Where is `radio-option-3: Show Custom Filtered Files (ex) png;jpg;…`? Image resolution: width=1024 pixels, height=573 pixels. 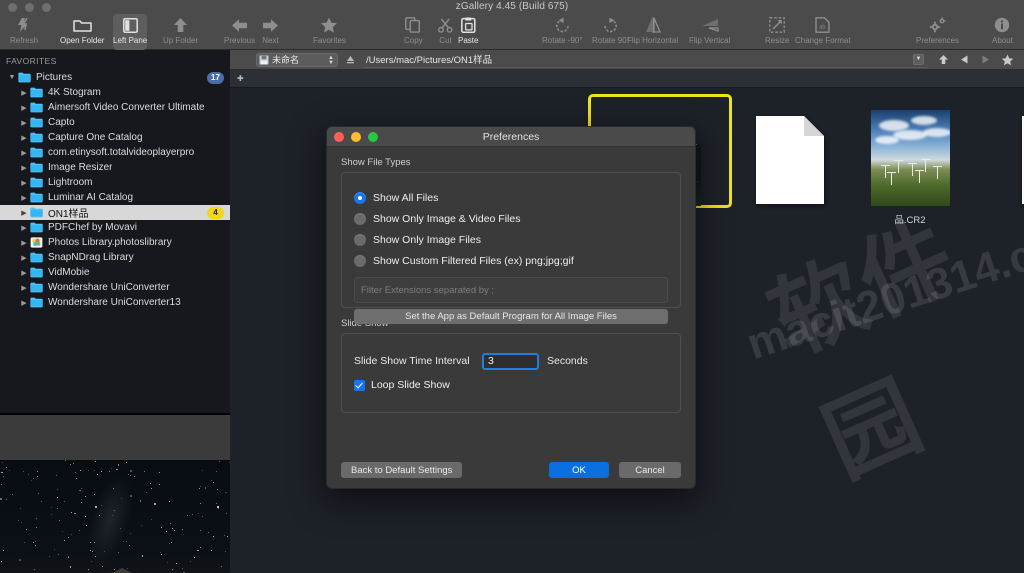 radio-option-3: Show Custom Filtered Files (ex) png;jpg;… is located at coordinates (511, 260).